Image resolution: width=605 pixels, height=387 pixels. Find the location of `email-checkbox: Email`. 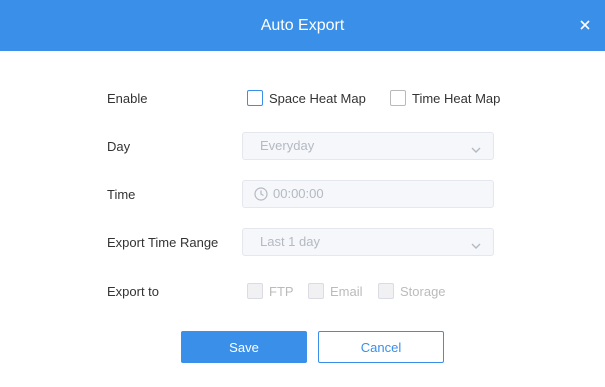

email-checkbox: Email is located at coordinates (335, 291).